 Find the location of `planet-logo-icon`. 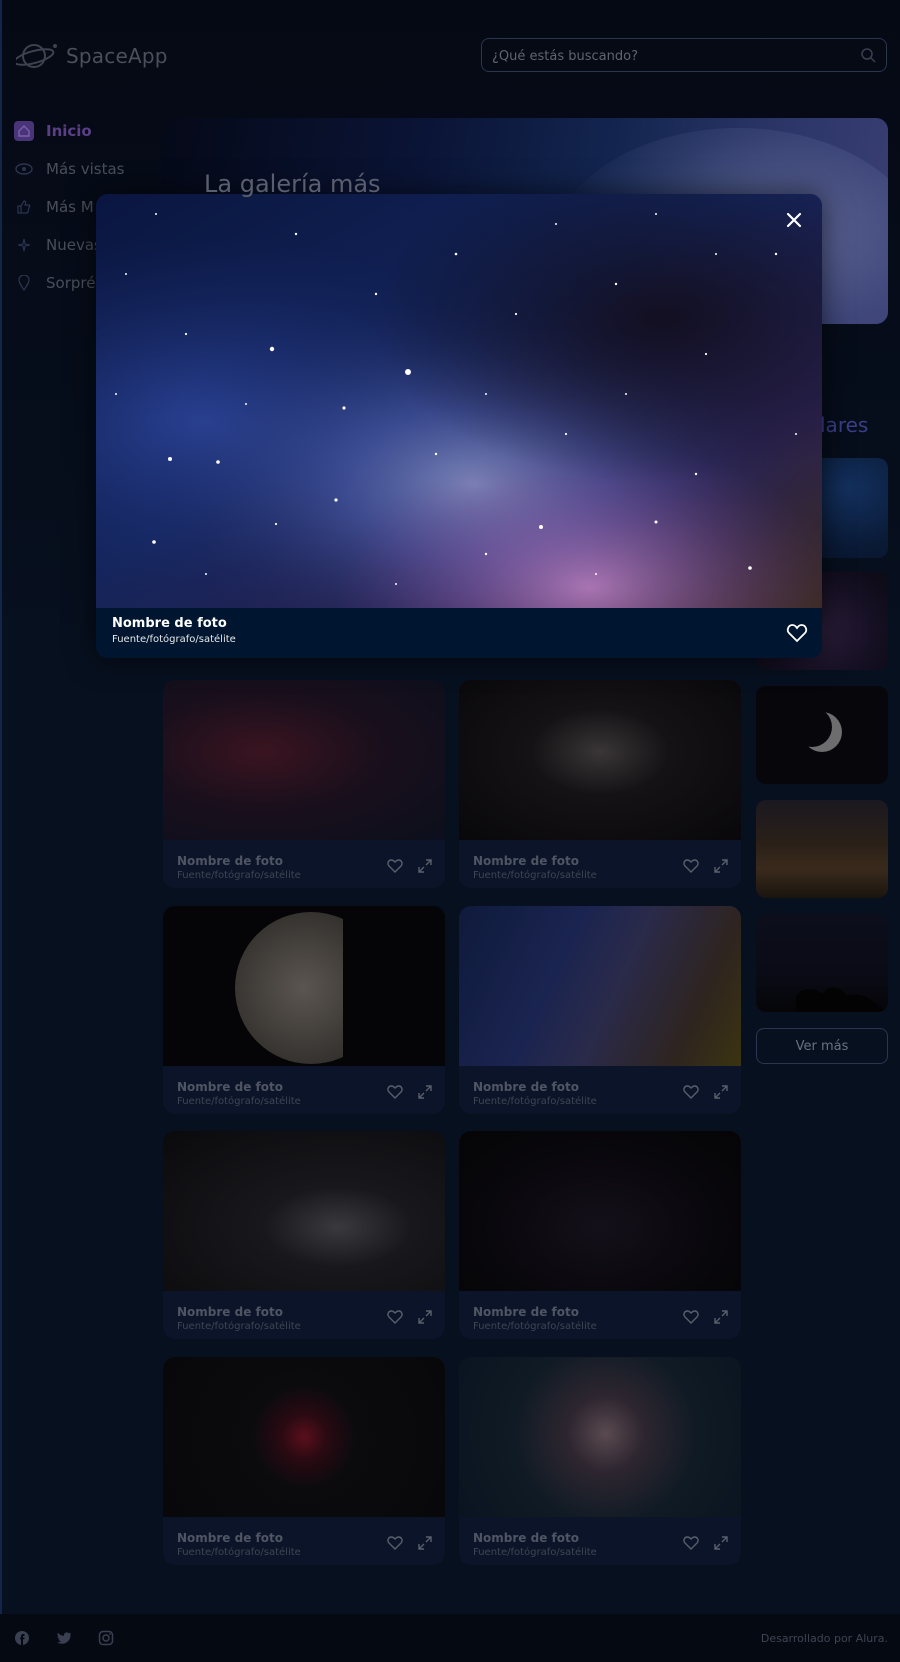

planet-logo-icon is located at coordinates (36, 56).